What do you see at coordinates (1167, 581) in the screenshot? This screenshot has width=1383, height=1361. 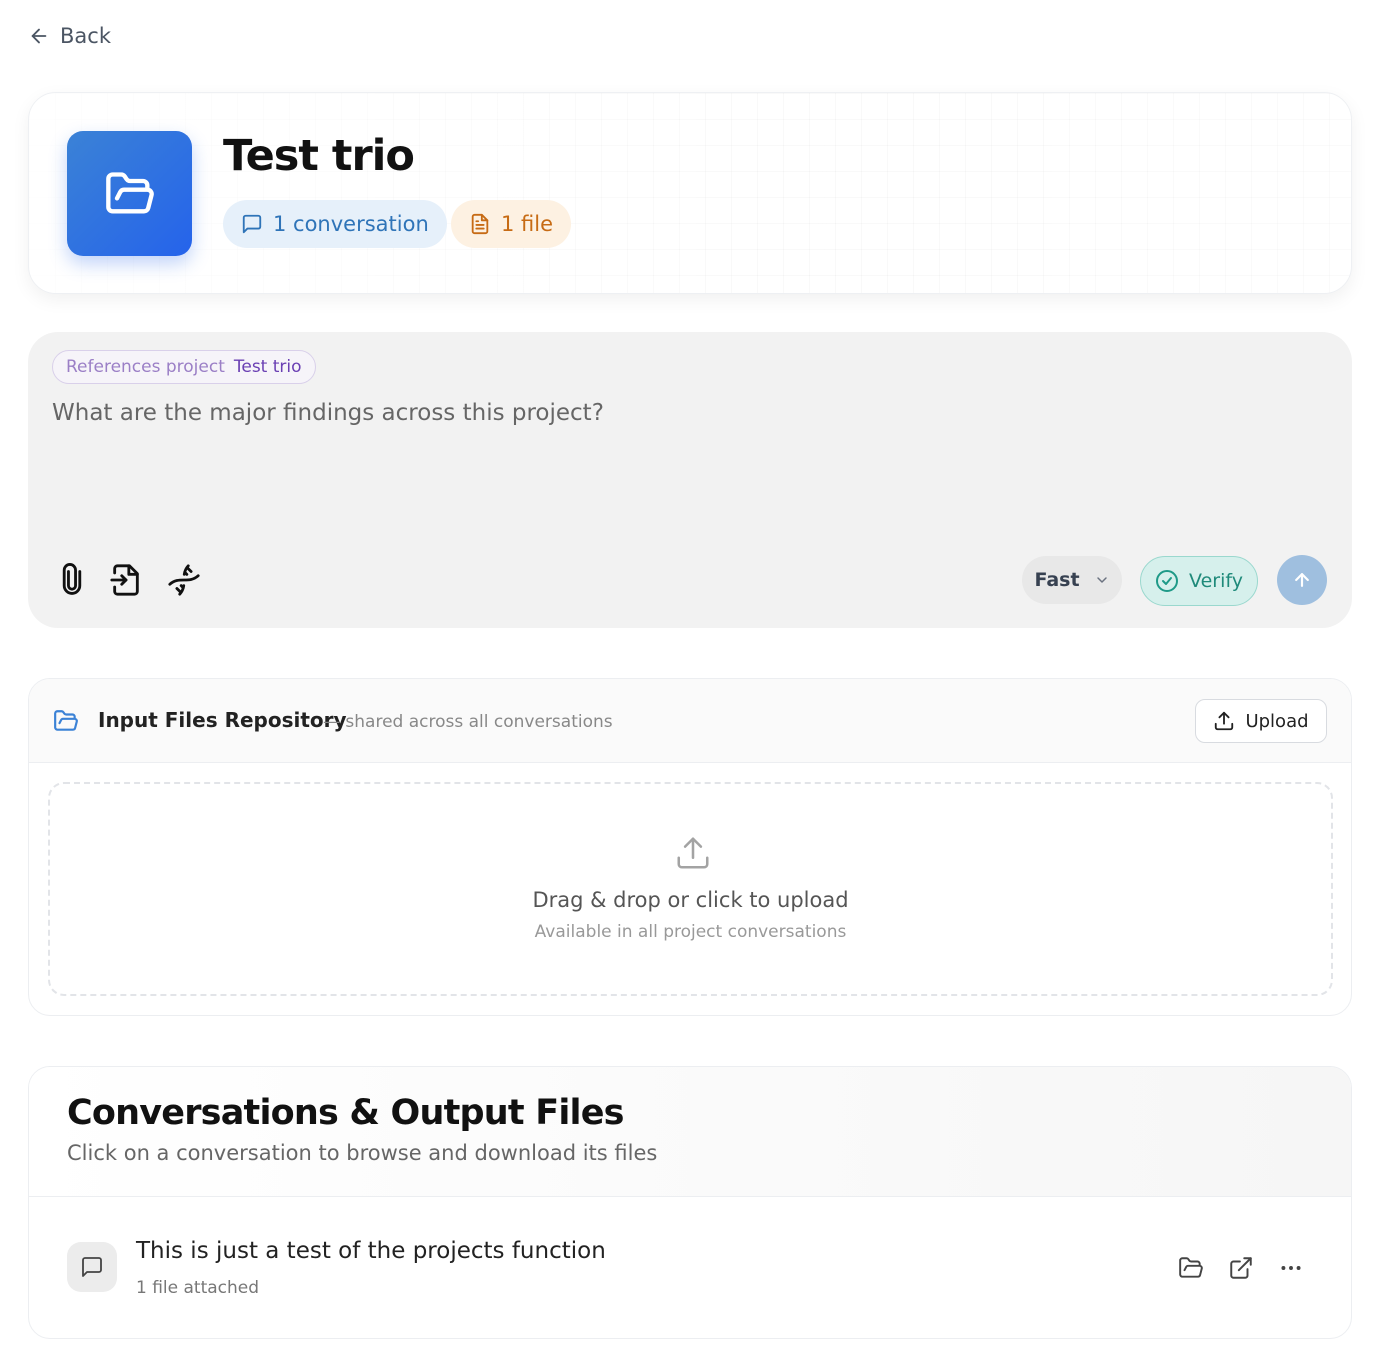 I see `check-circle-icon` at bounding box center [1167, 581].